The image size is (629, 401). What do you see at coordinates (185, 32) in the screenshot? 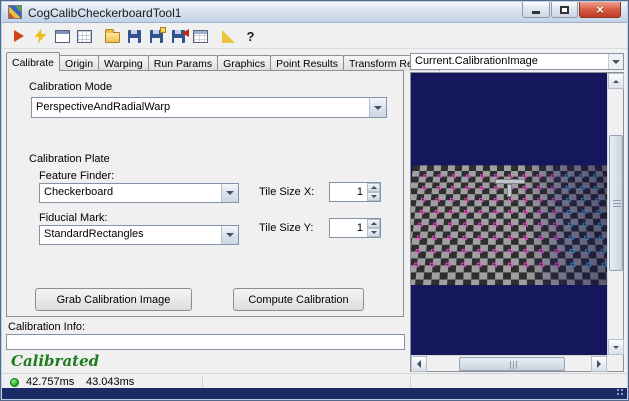
I see `import-arrow-icon` at bounding box center [185, 32].